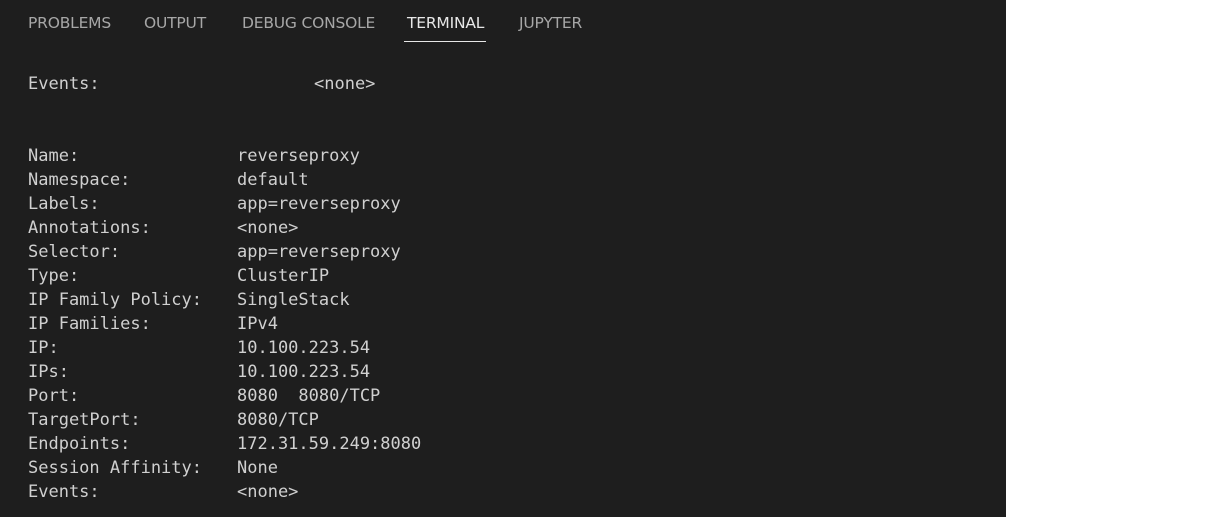  I want to click on terminal-line-type: Type: ClusterIP, so click(178, 276).